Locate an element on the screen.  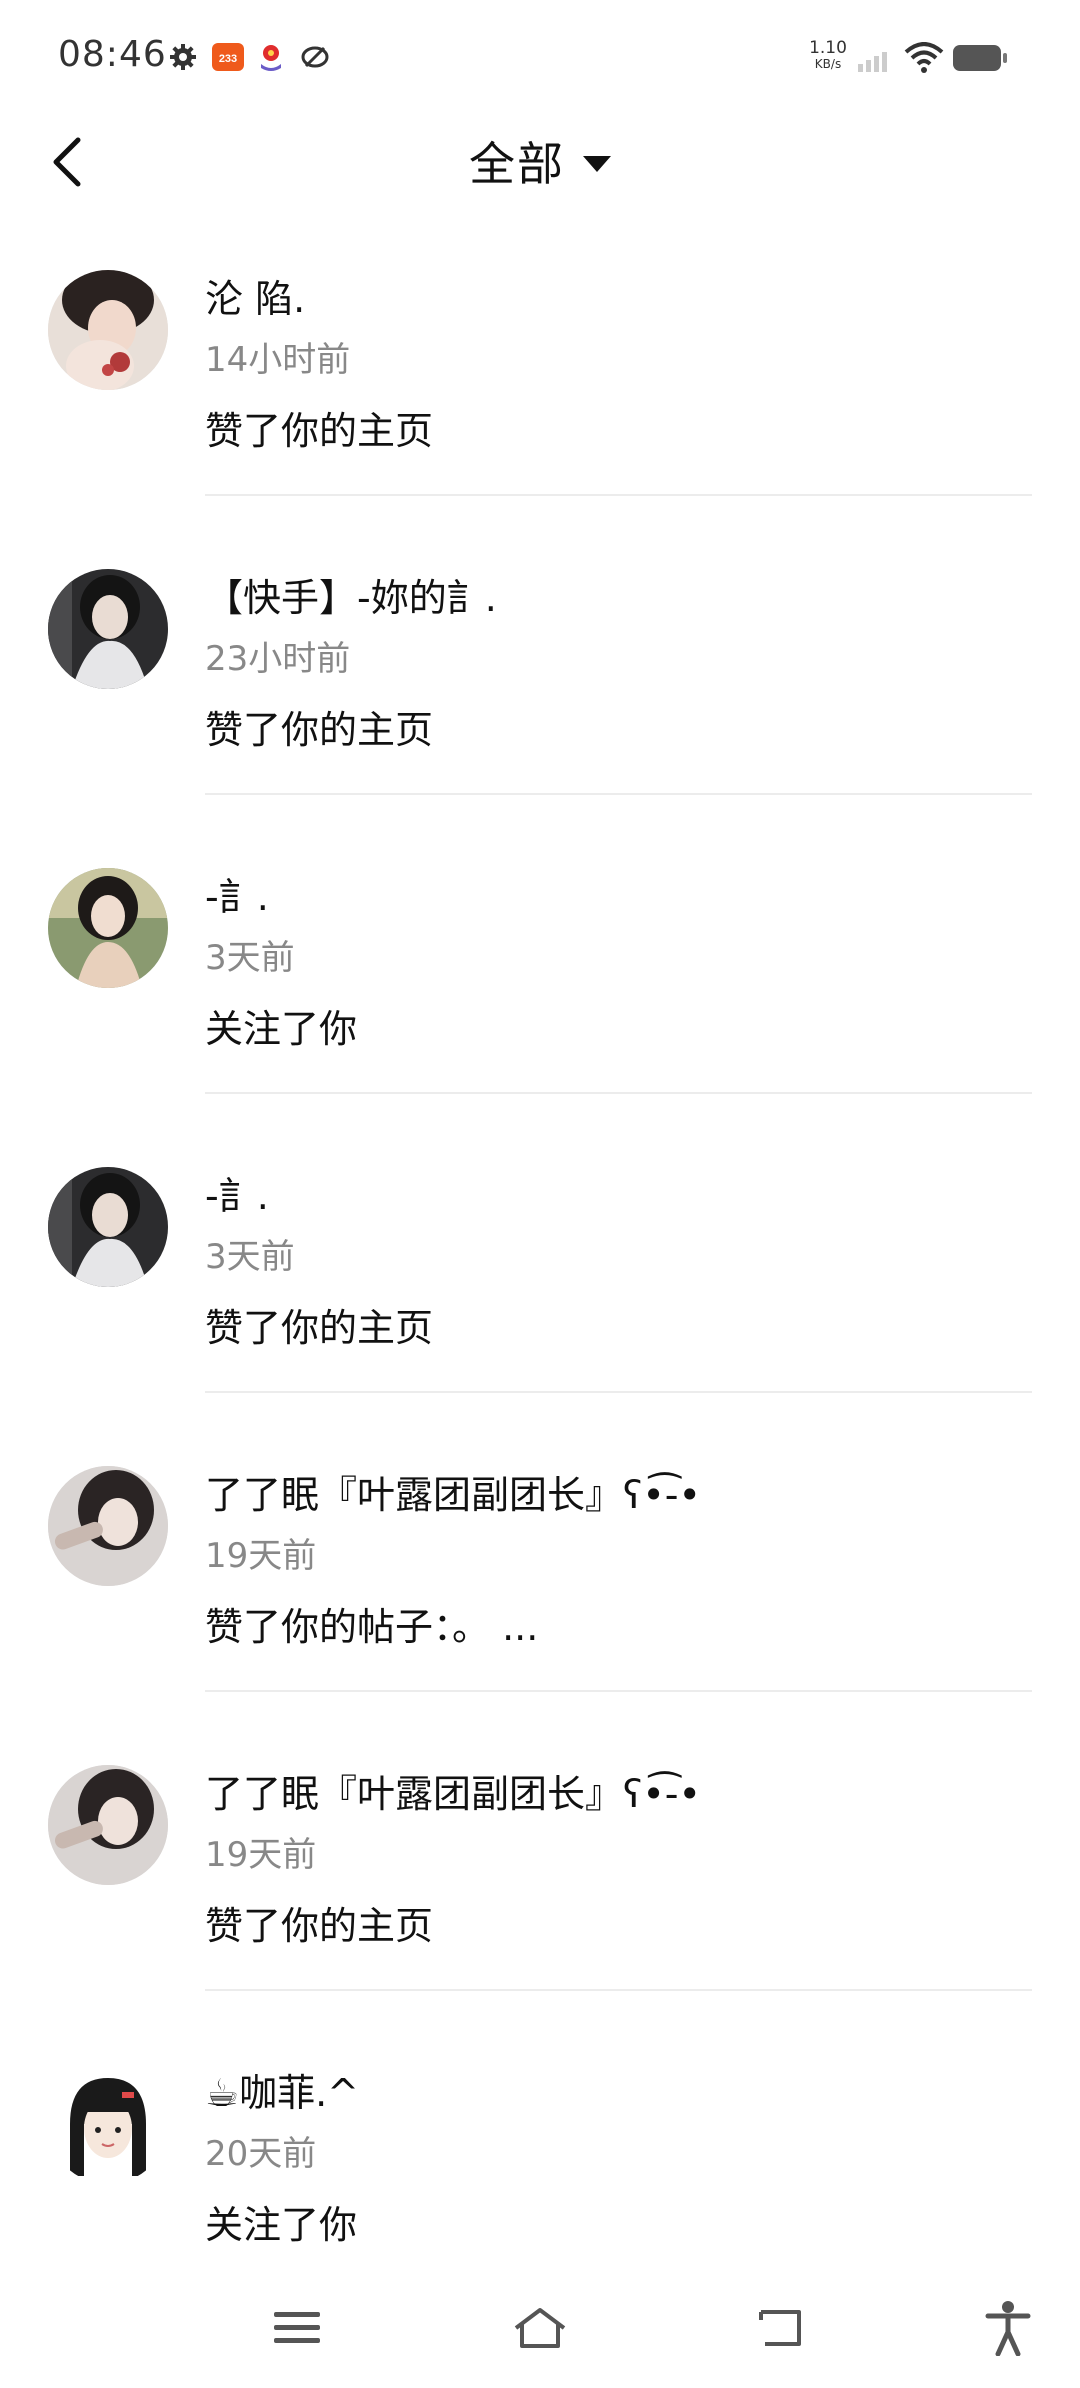
accessibility-button is located at coordinates (1008, 2328).